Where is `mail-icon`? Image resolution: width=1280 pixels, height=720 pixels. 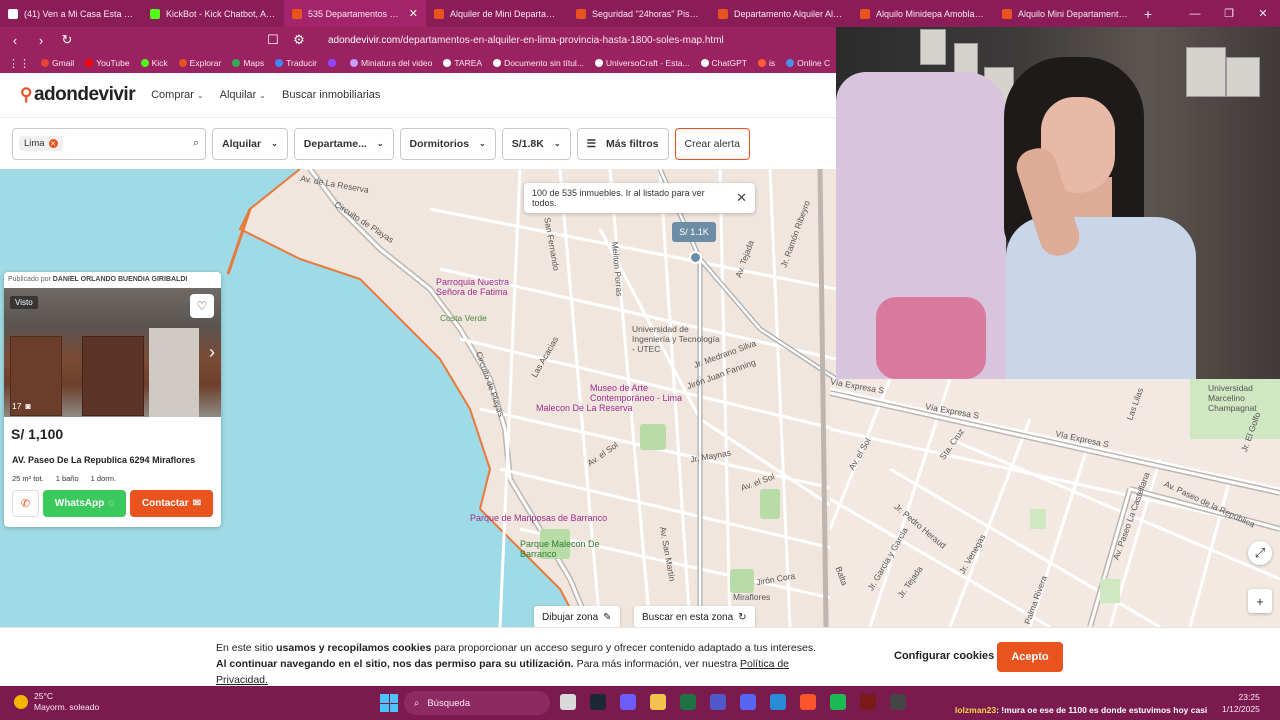
mail-icon is located at coordinates (778, 702).